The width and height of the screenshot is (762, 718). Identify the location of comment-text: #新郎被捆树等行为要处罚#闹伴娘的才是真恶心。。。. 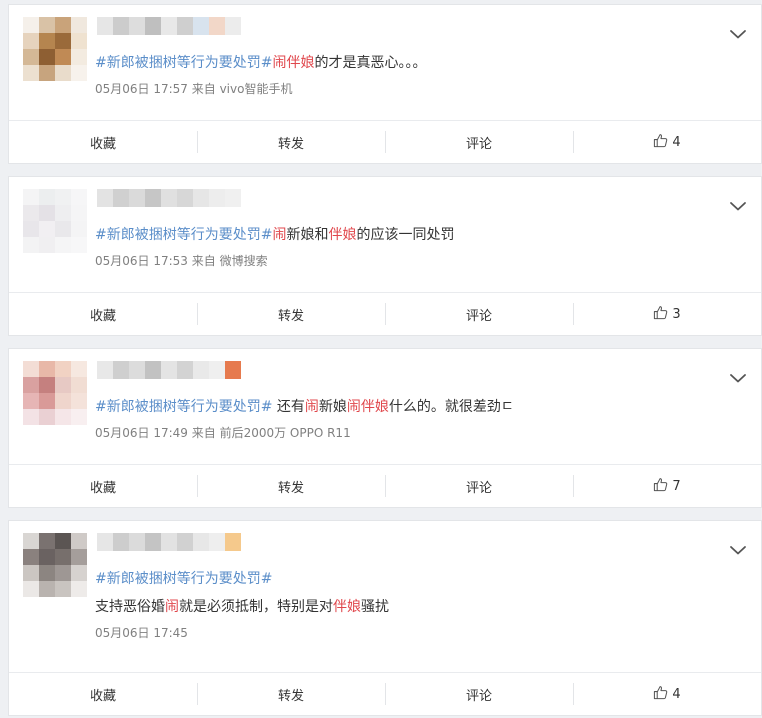
(260, 63).